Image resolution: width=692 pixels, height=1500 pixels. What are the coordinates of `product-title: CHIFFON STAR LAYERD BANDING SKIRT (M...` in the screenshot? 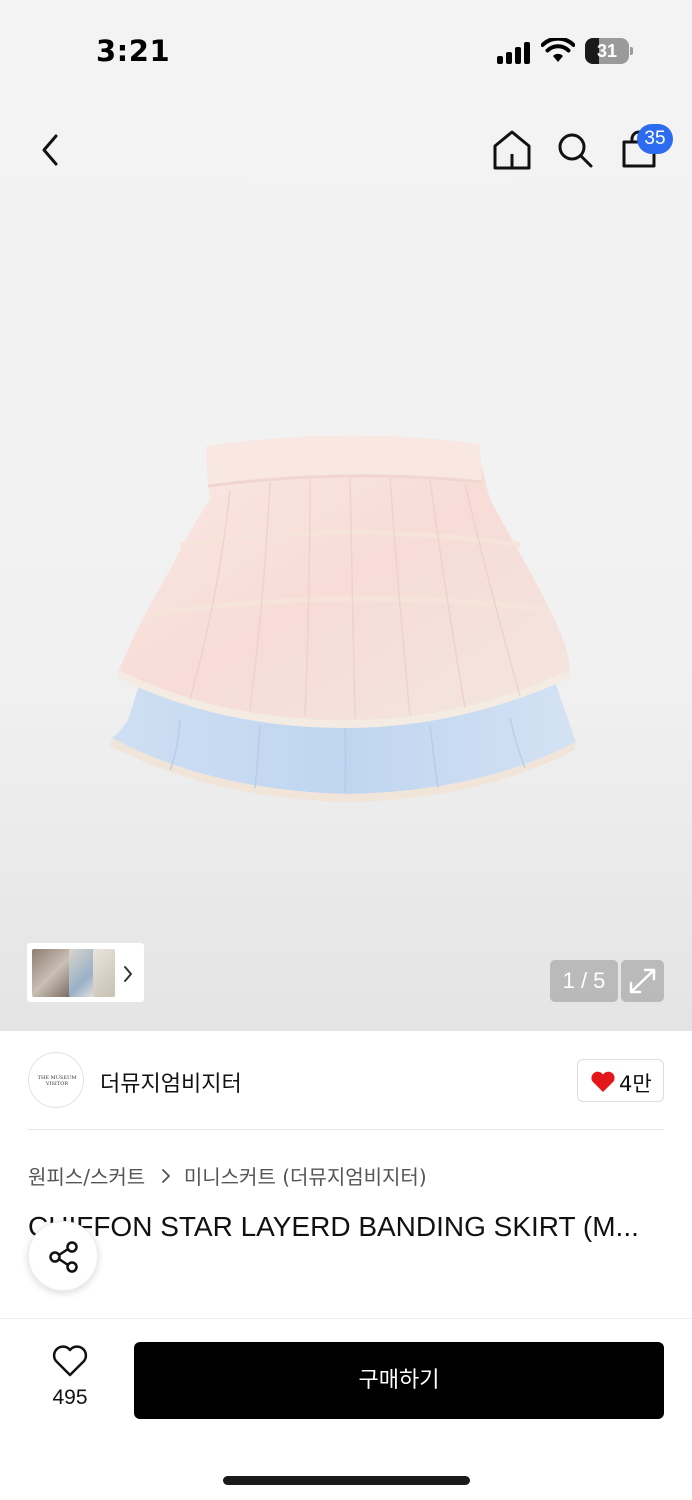 It's located at (333, 1226).